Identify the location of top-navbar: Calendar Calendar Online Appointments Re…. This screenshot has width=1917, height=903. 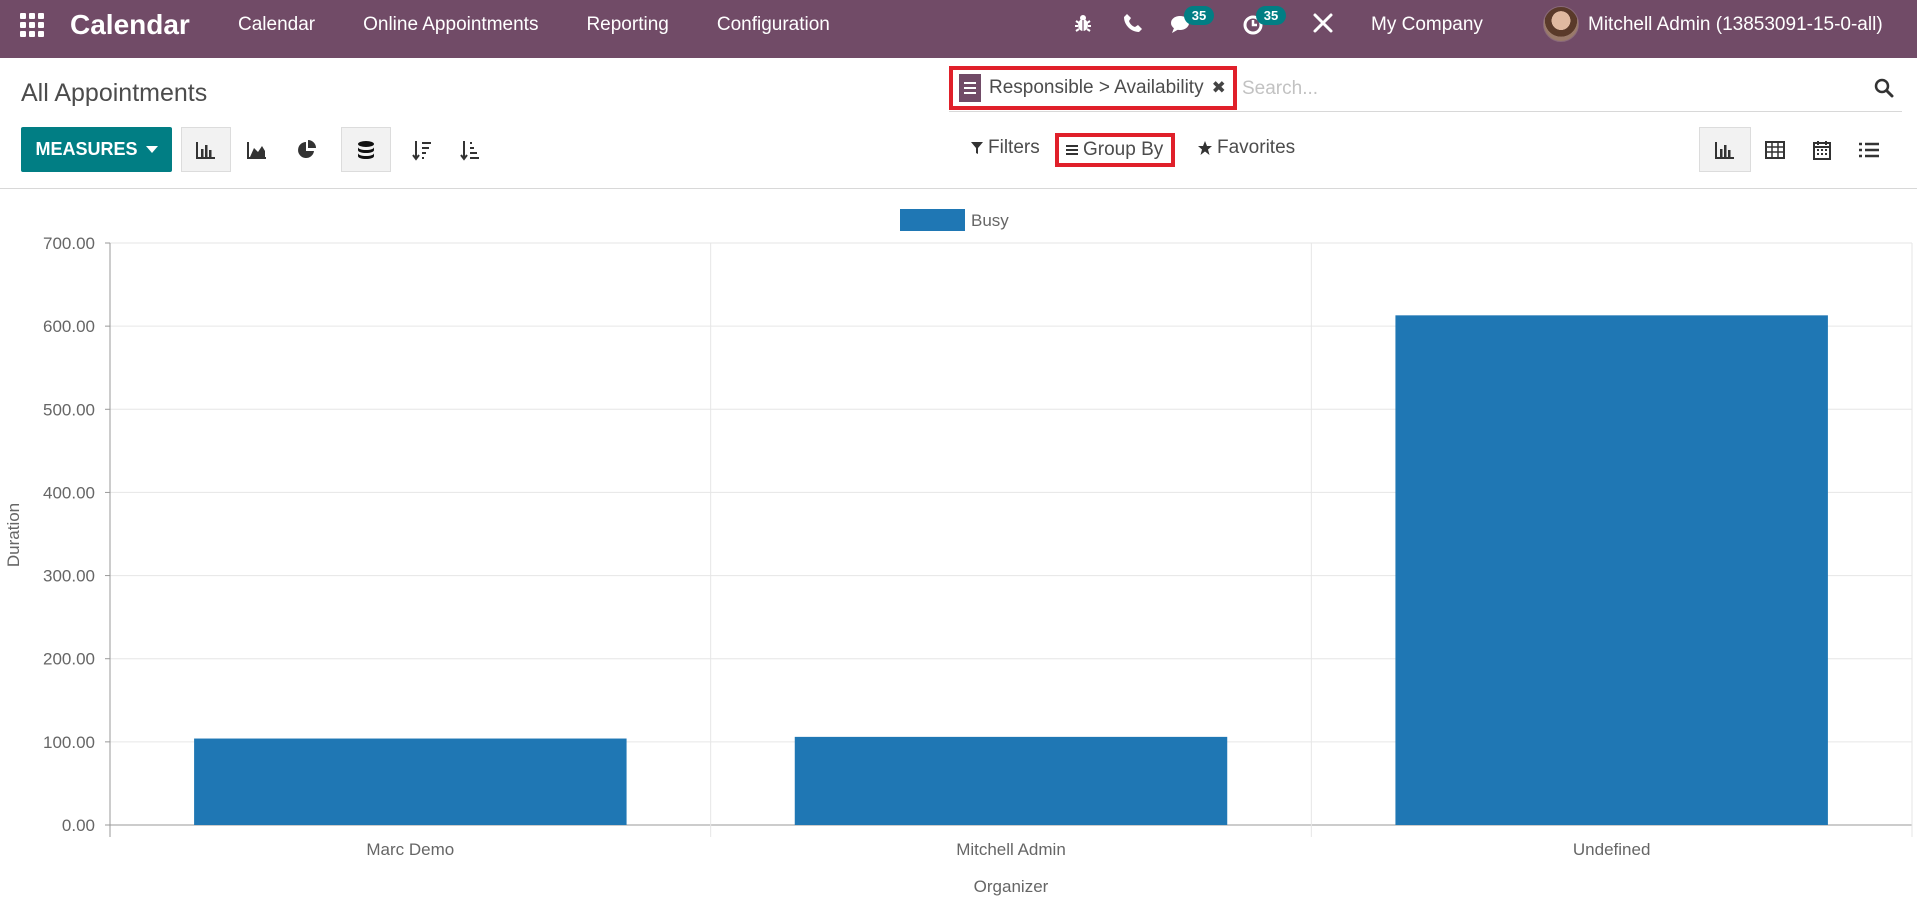
(958, 29).